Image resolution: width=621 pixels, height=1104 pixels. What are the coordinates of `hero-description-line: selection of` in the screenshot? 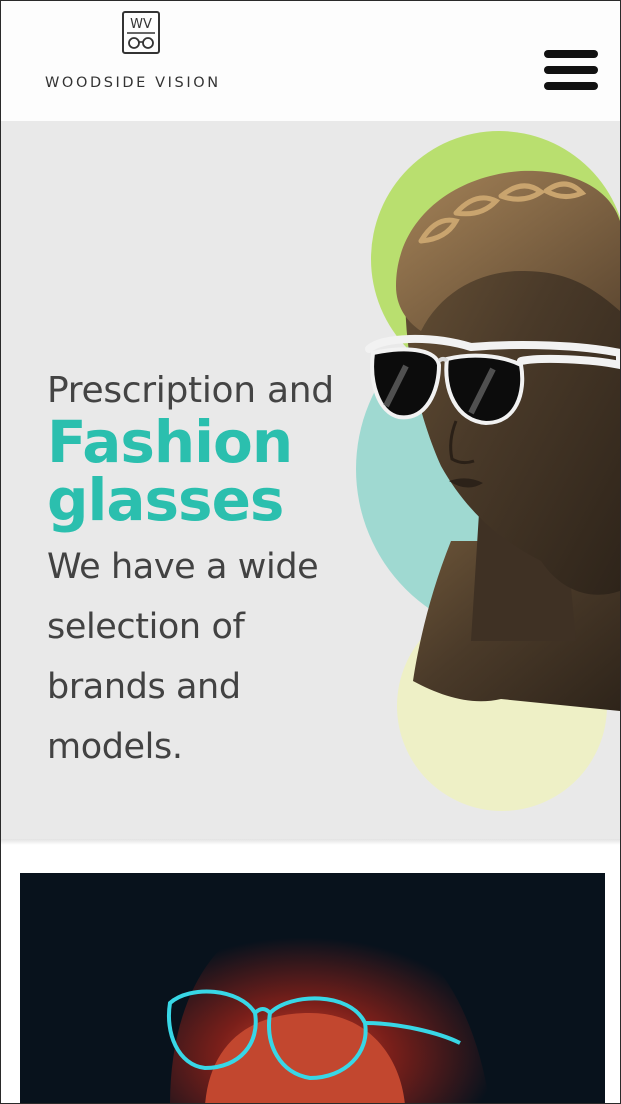 It's located at (146, 627).